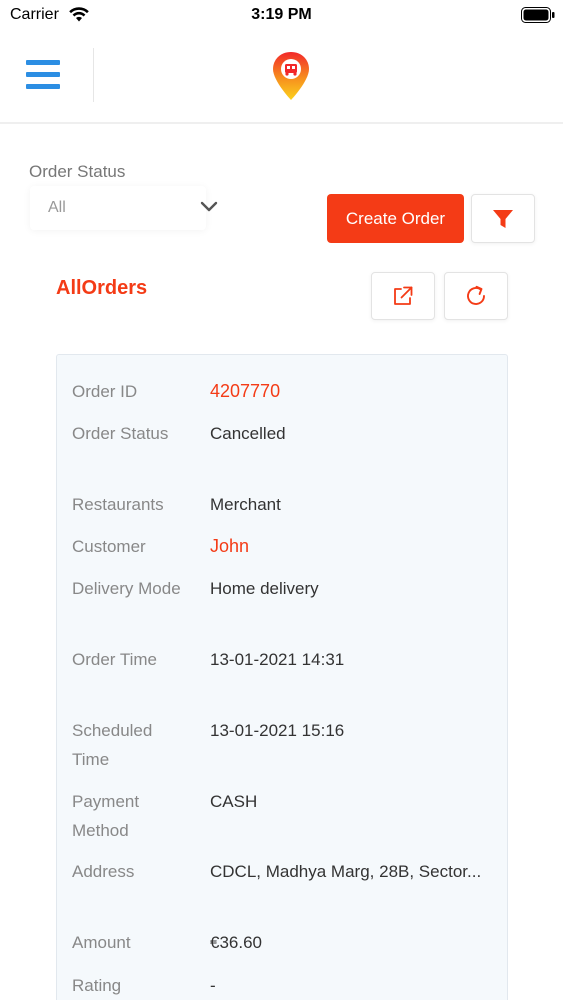  What do you see at coordinates (248, 433) in the screenshot?
I see `order-detail-value: Cancelled` at bounding box center [248, 433].